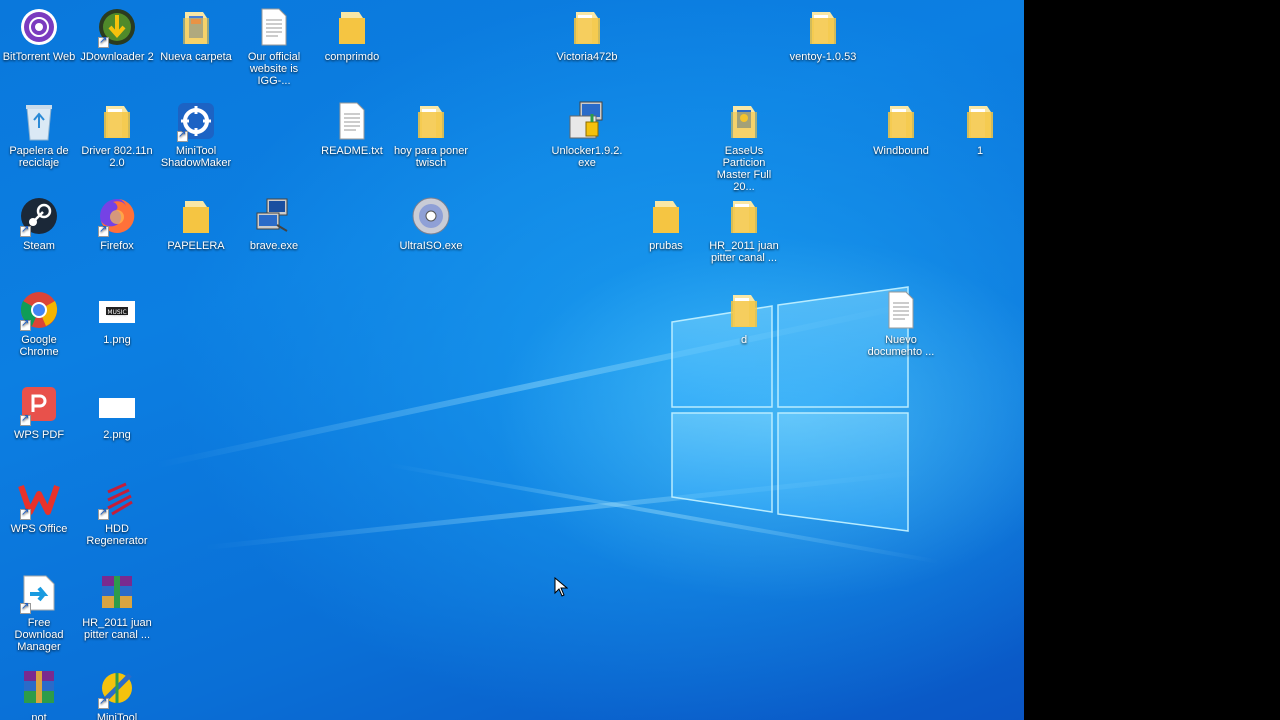 This screenshot has height=720, width=1280. I want to click on jdownloader-icon, so click(117, 27).